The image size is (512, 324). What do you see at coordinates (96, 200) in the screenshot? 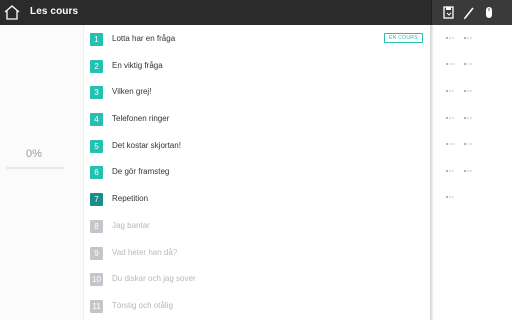
I see `lesson-number-badge: 7` at bounding box center [96, 200].